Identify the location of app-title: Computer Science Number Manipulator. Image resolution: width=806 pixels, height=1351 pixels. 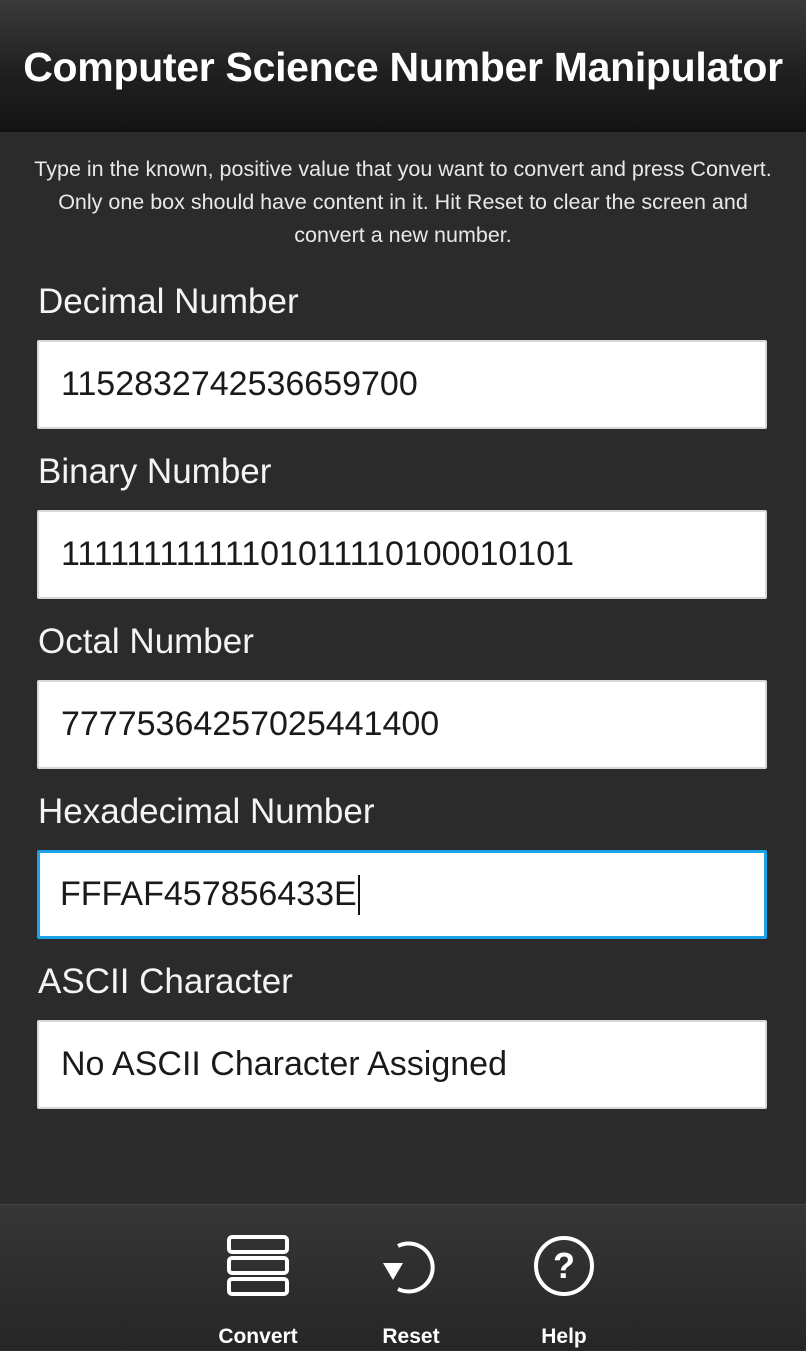
(403, 67).